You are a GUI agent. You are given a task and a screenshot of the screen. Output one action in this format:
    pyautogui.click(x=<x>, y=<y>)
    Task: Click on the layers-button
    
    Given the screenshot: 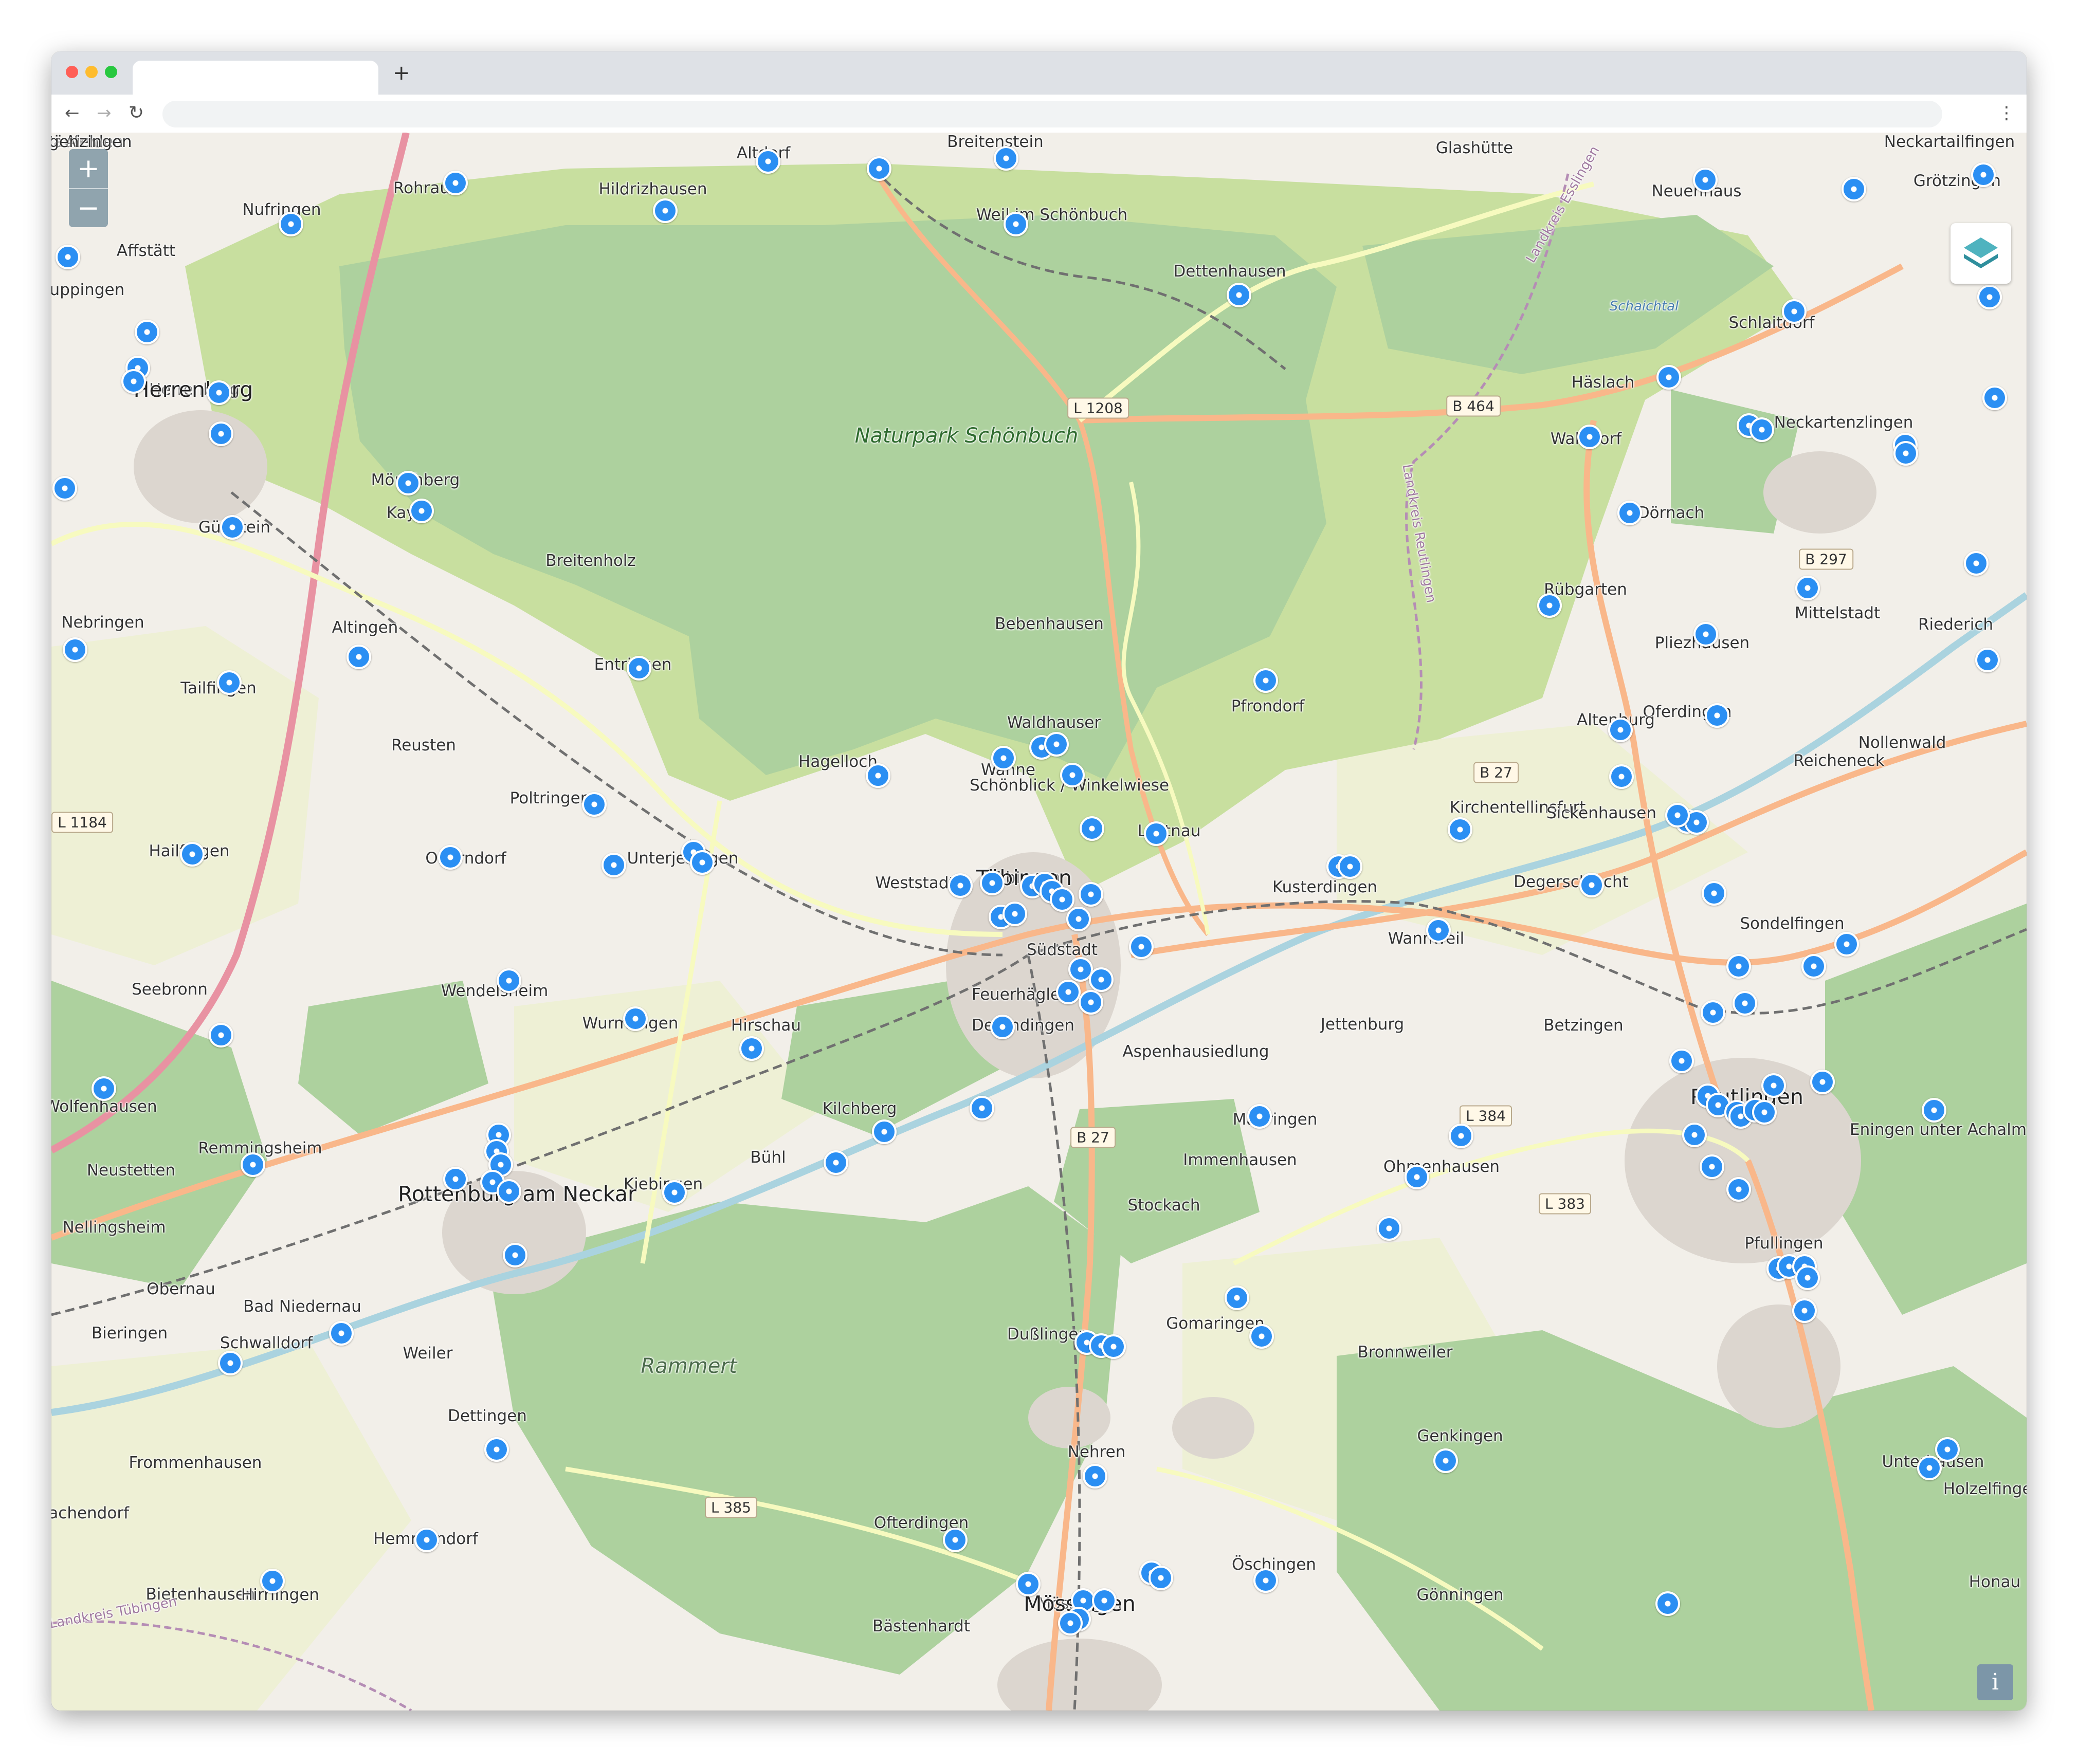 What is the action you would take?
    pyautogui.click(x=1981, y=253)
    